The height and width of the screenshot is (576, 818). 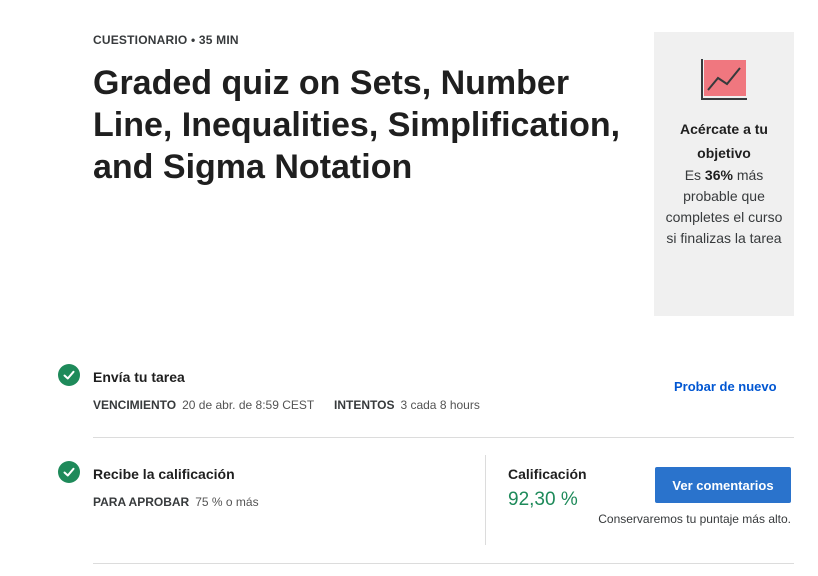 I want to click on retry-link: Probar de nuevo, so click(x=725, y=386).